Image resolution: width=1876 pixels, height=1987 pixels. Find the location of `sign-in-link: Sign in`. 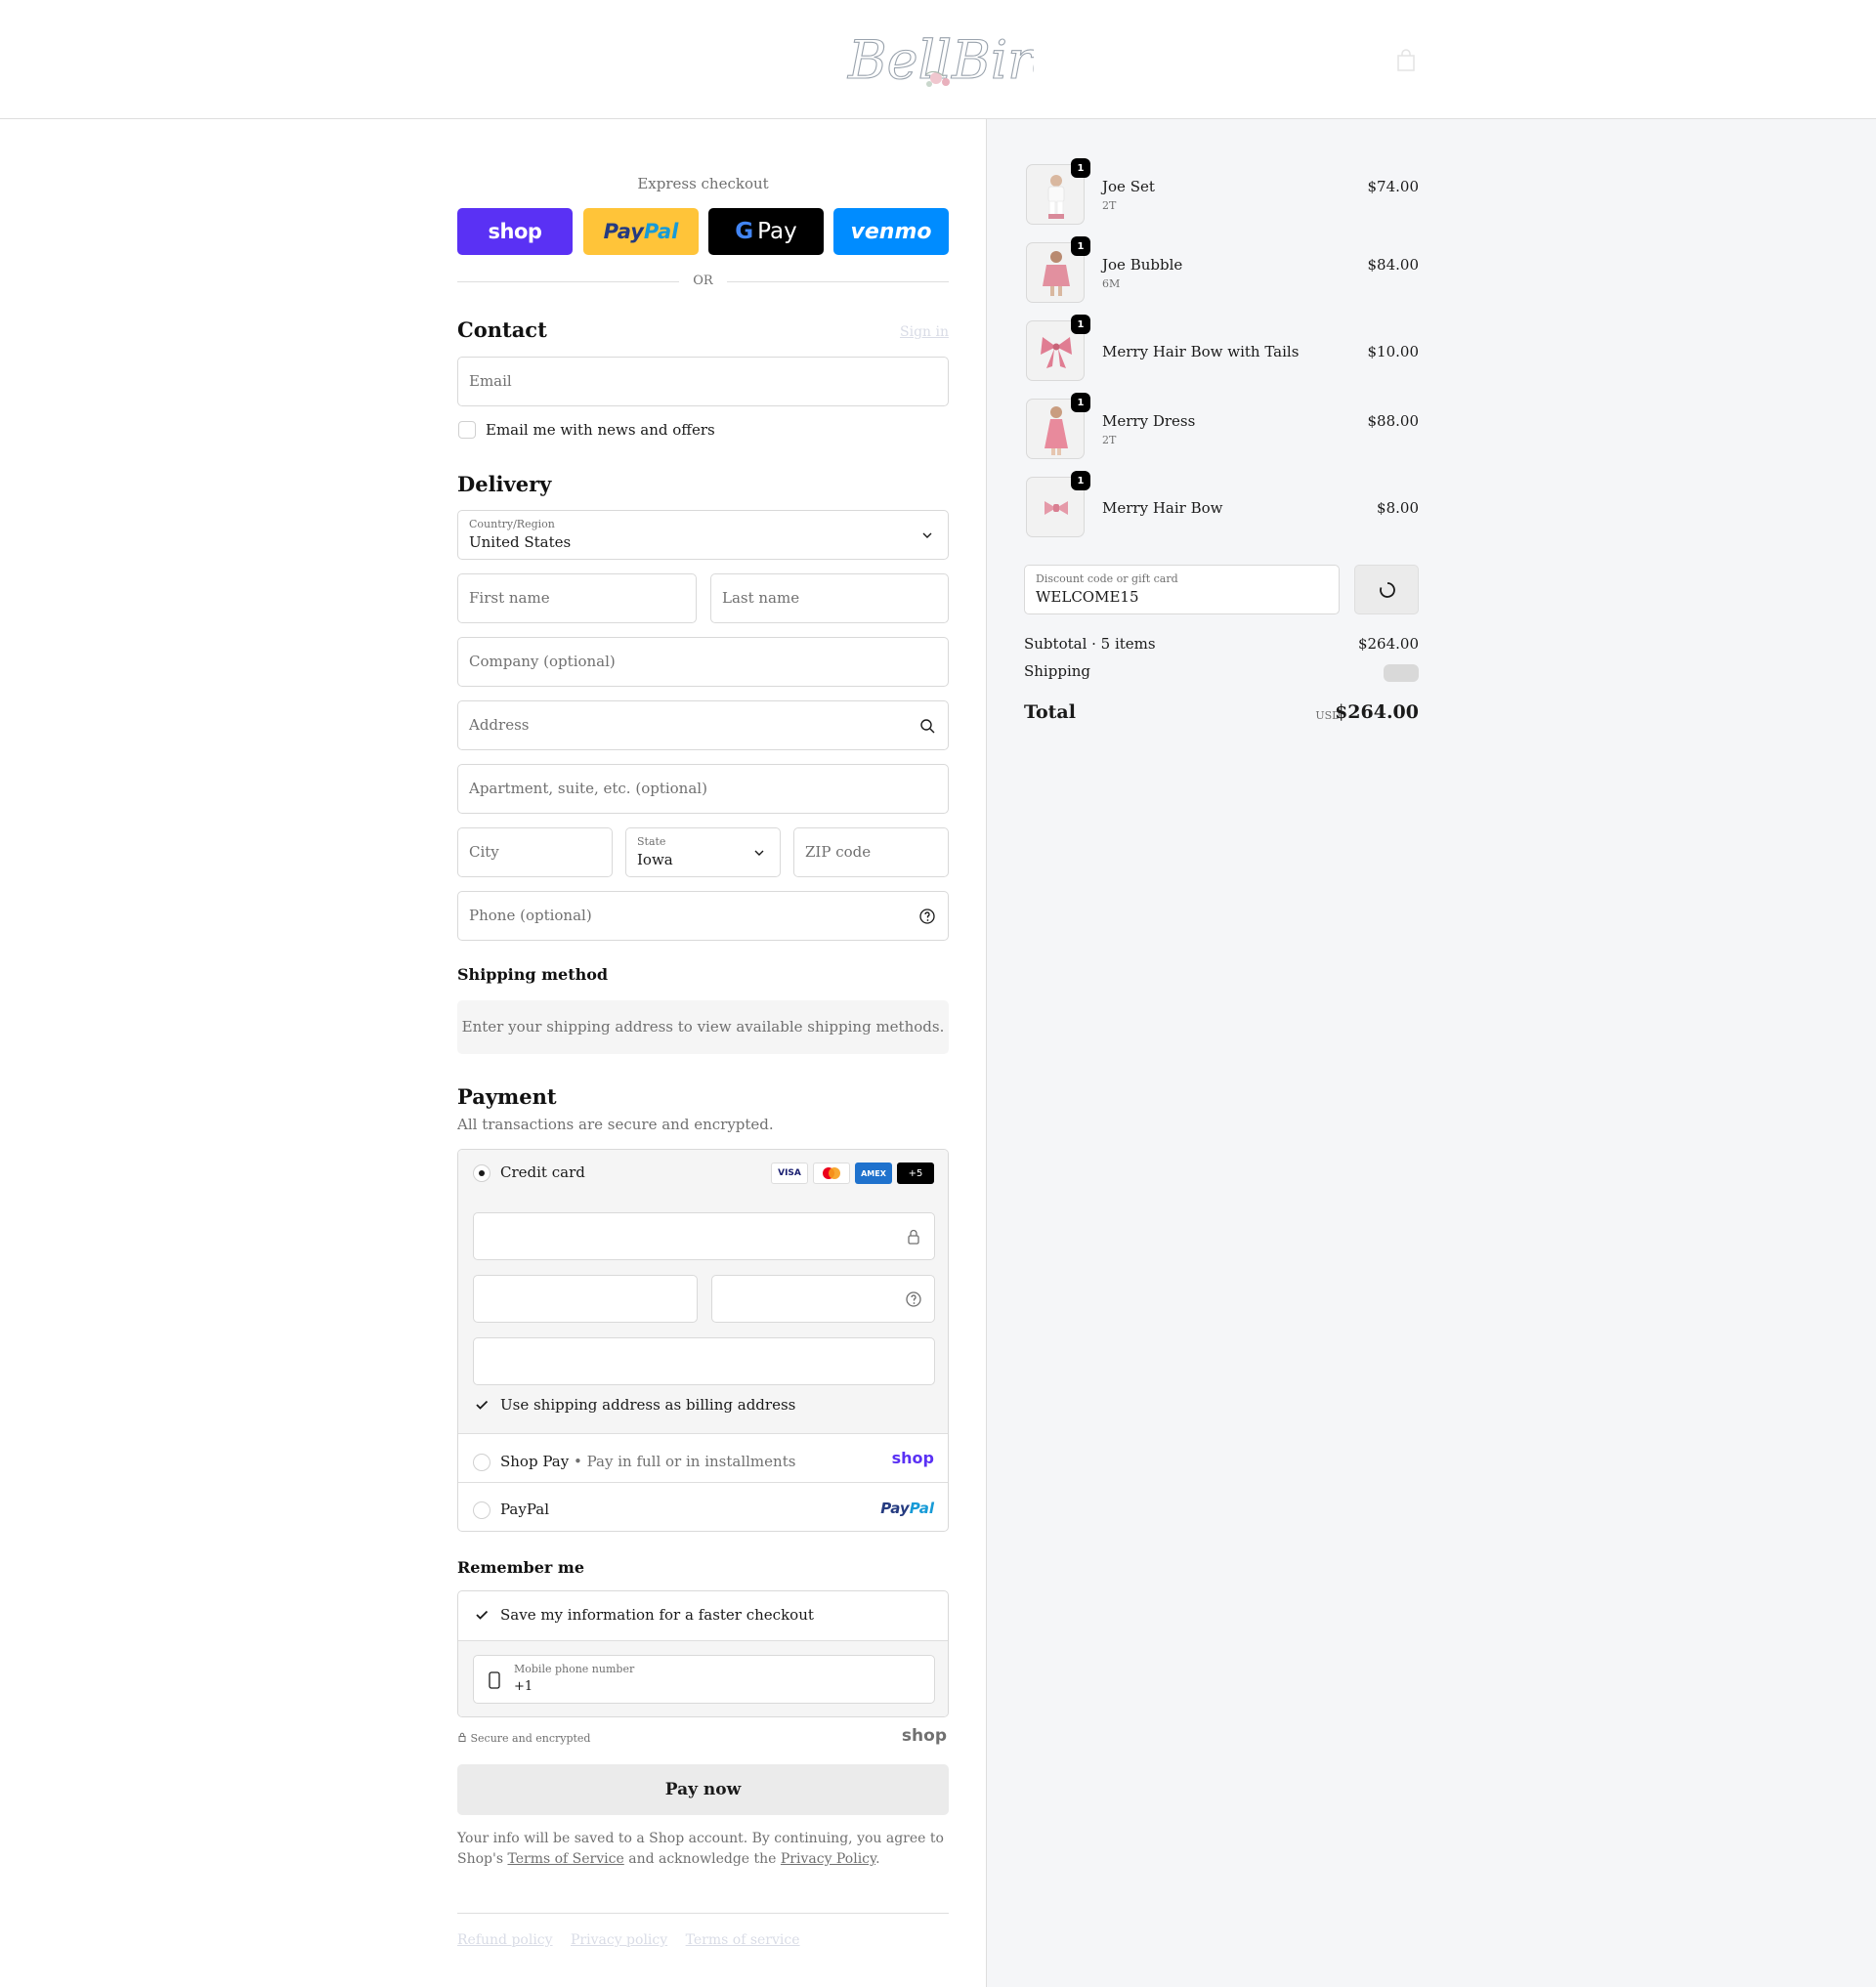

sign-in-link: Sign in is located at coordinates (924, 332).